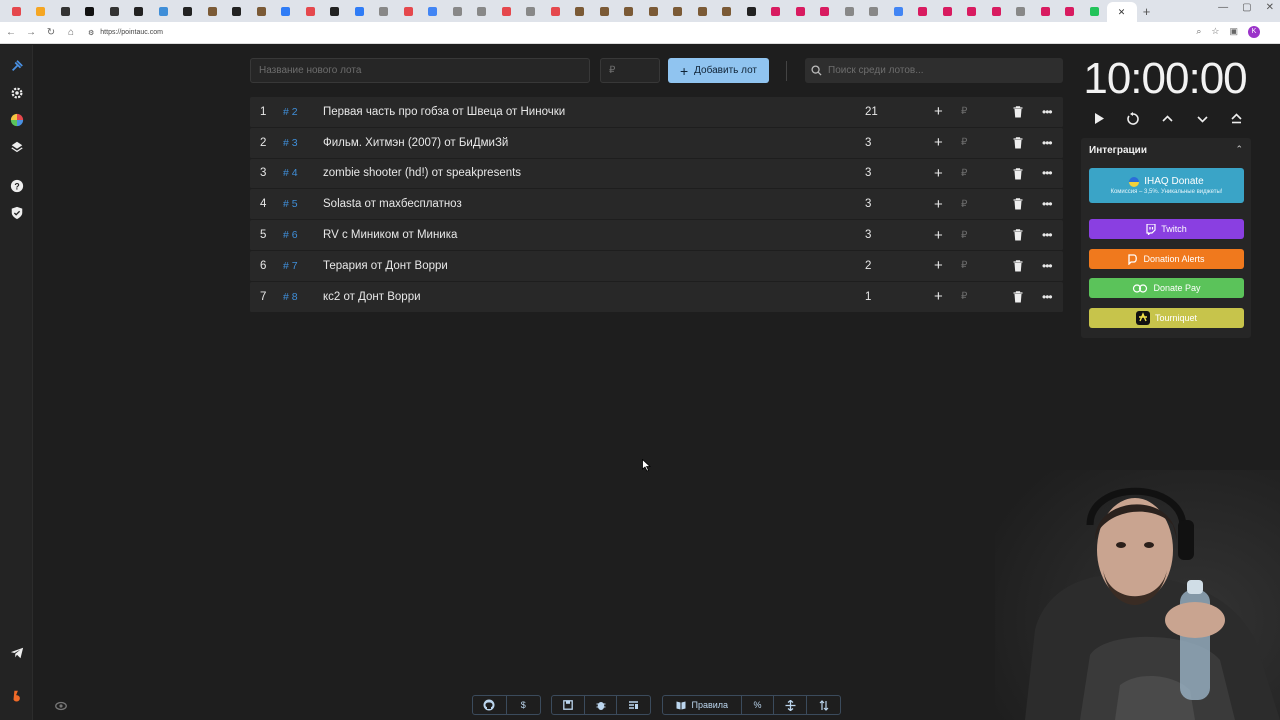 Image resolution: width=1280 pixels, height=720 pixels. What do you see at coordinates (420, 70) in the screenshot?
I see `new-lot-name-input` at bounding box center [420, 70].